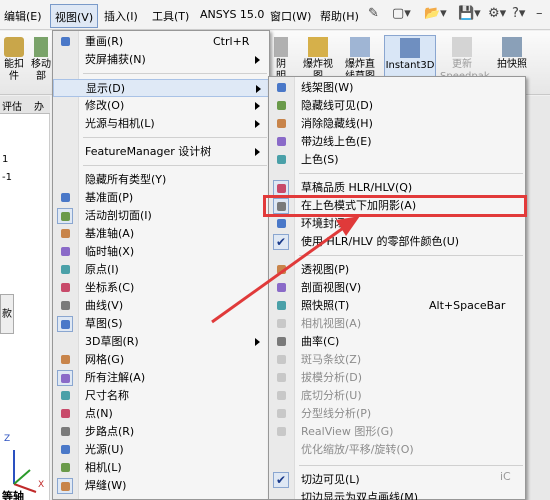 The width and height of the screenshot is (550, 500). What do you see at coordinates (282, 396) in the screenshot?
I see `undercut-icon` at bounding box center [282, 396].